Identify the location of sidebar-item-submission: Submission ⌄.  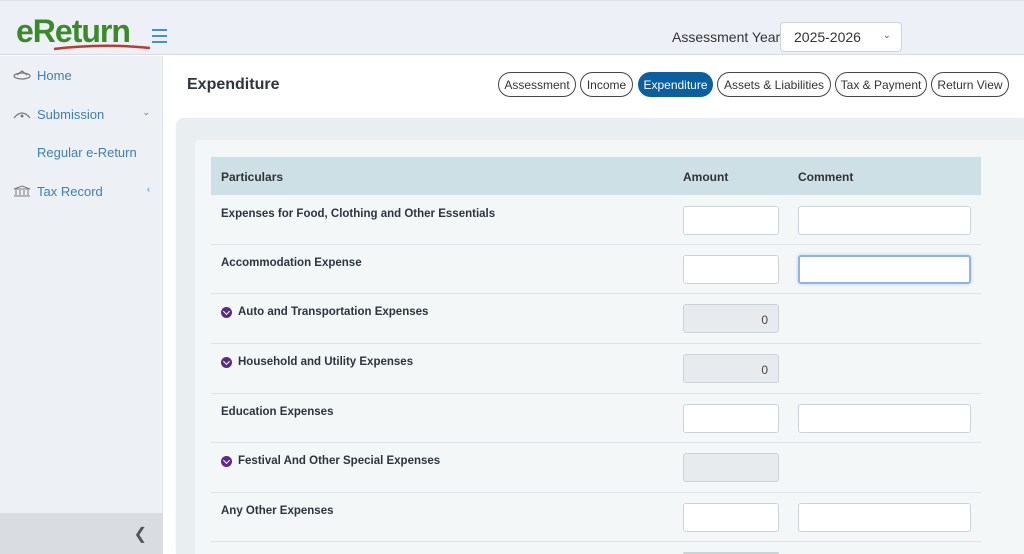
(81, 114).